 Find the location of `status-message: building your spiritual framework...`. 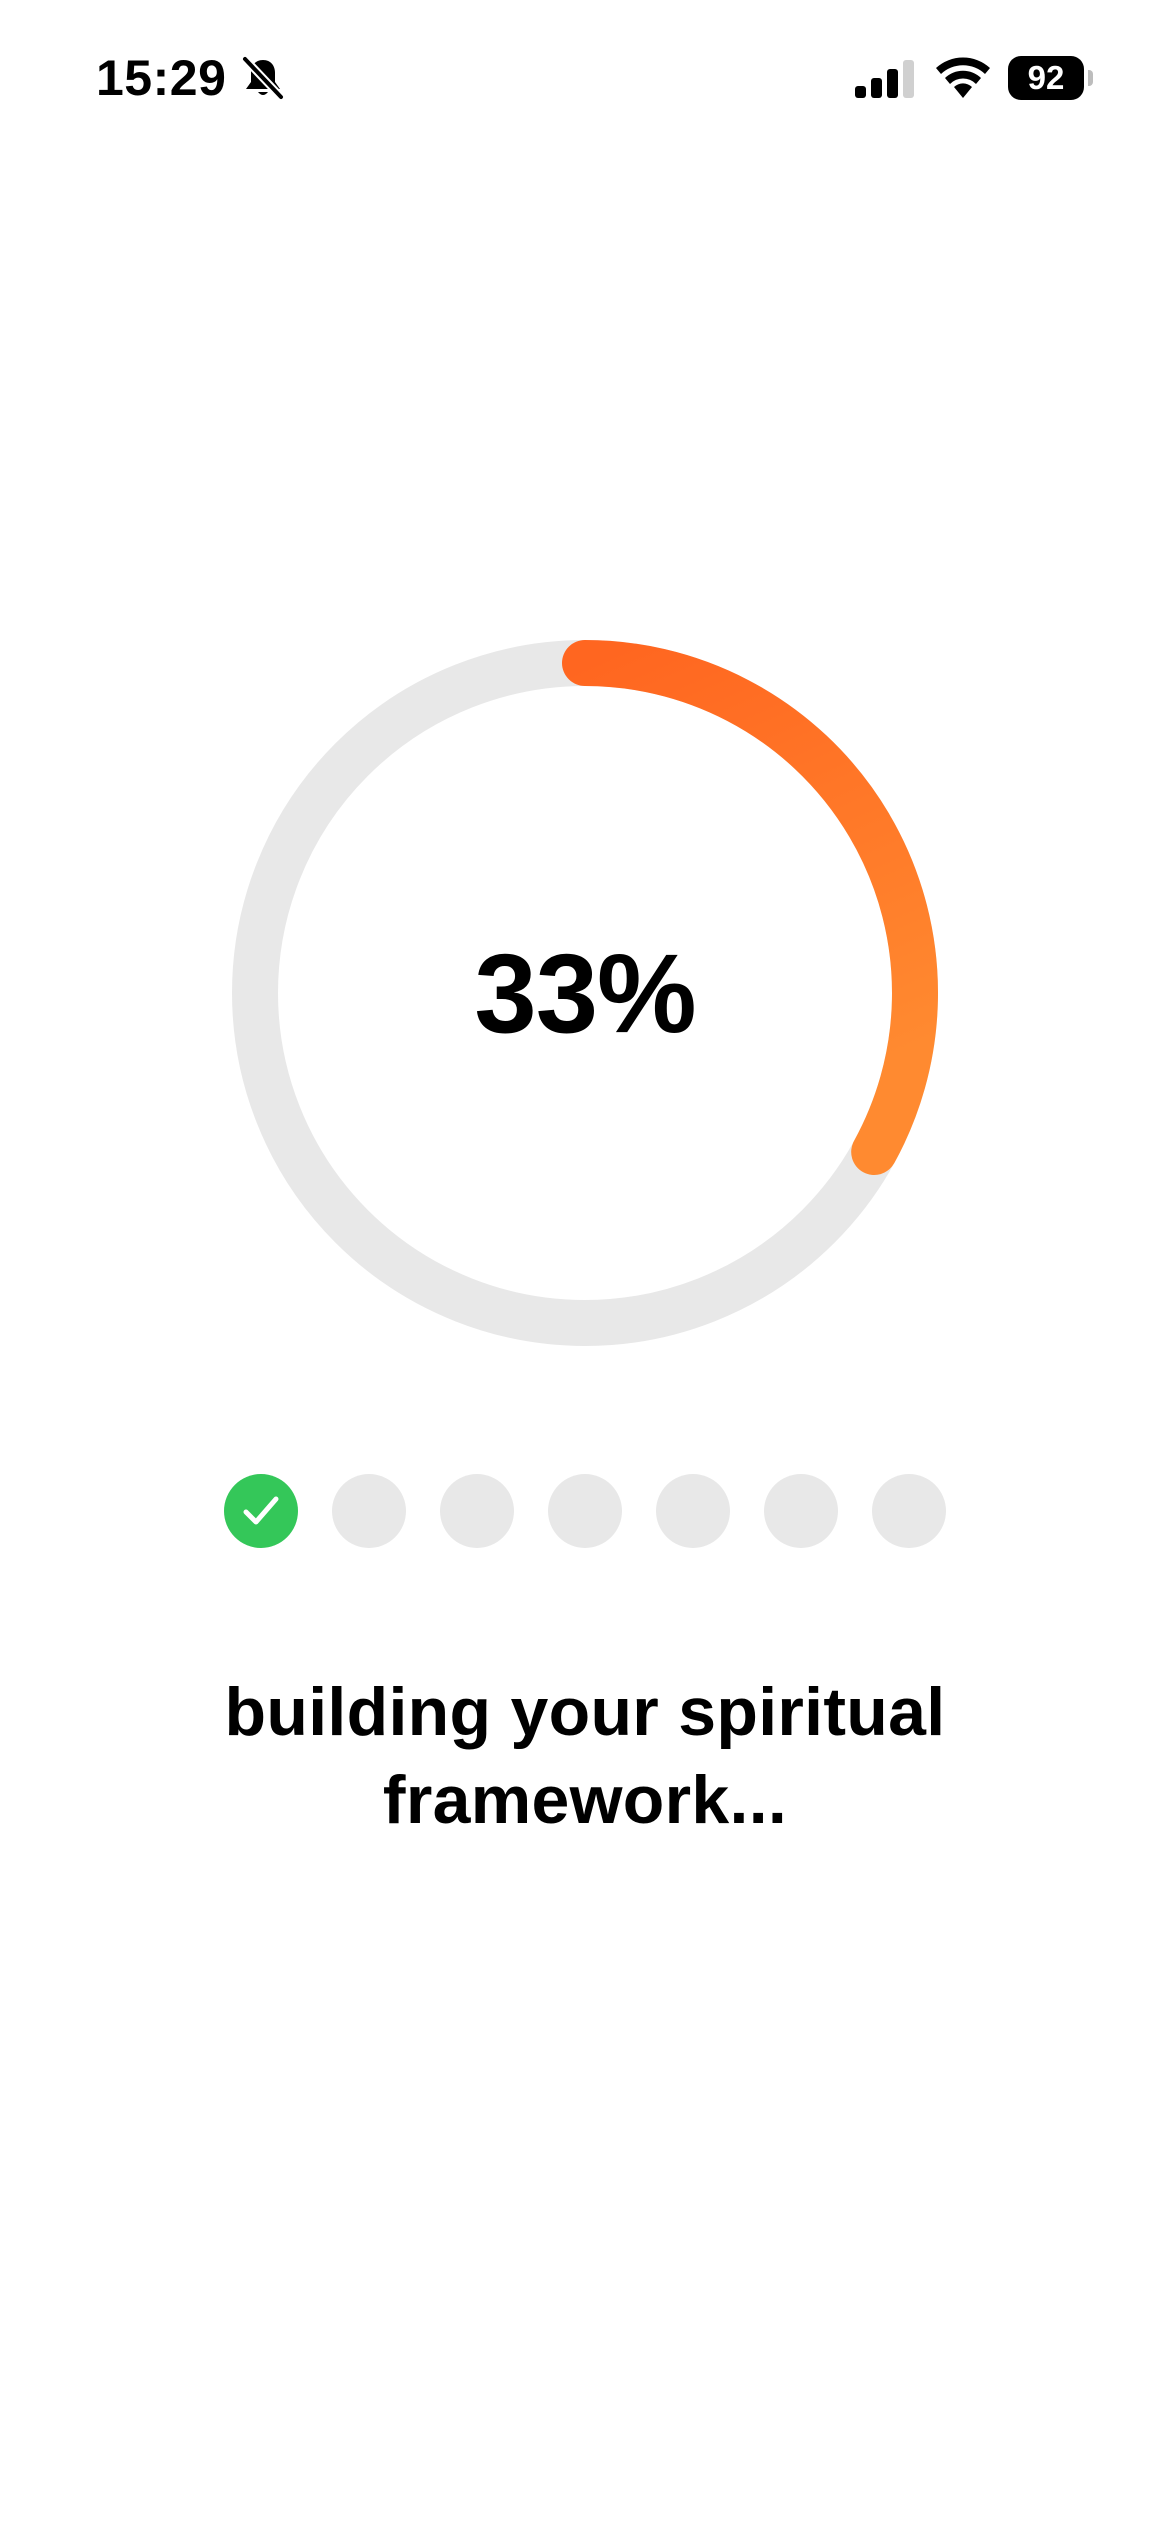

status-message: building your spiritual framework... is located at coordinates (585, 1756).